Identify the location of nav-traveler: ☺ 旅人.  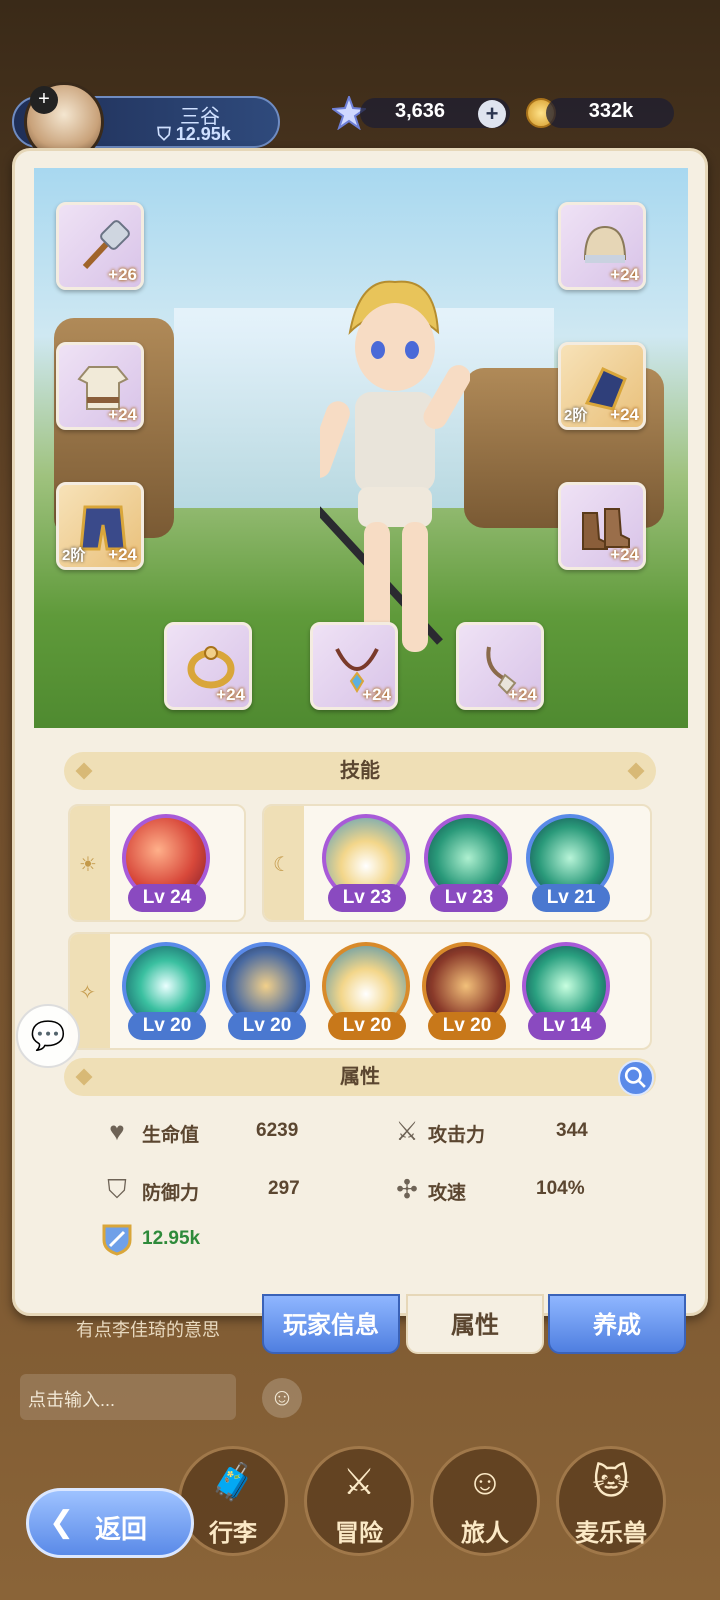
(485, 1501).